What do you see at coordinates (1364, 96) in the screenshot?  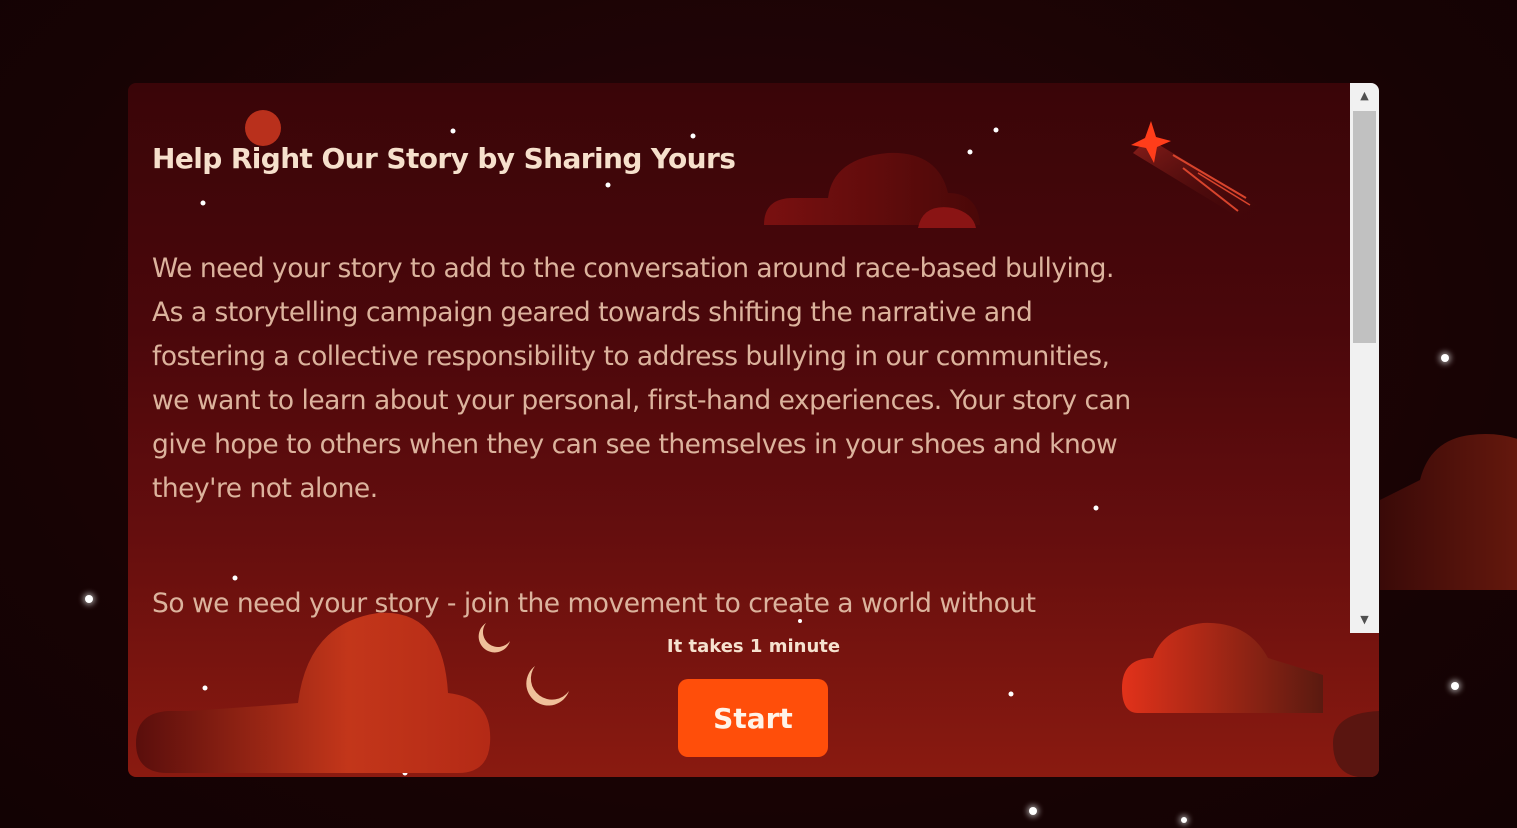 I see `scroll-up-arrow-icon: ▲` at bounding box center [1364, 96].